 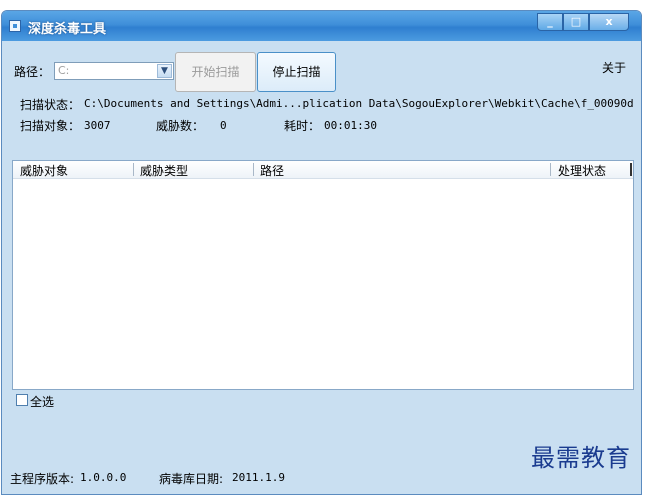 I want to click on version-value: 1.0.0.0, so click(x=103, y=477).